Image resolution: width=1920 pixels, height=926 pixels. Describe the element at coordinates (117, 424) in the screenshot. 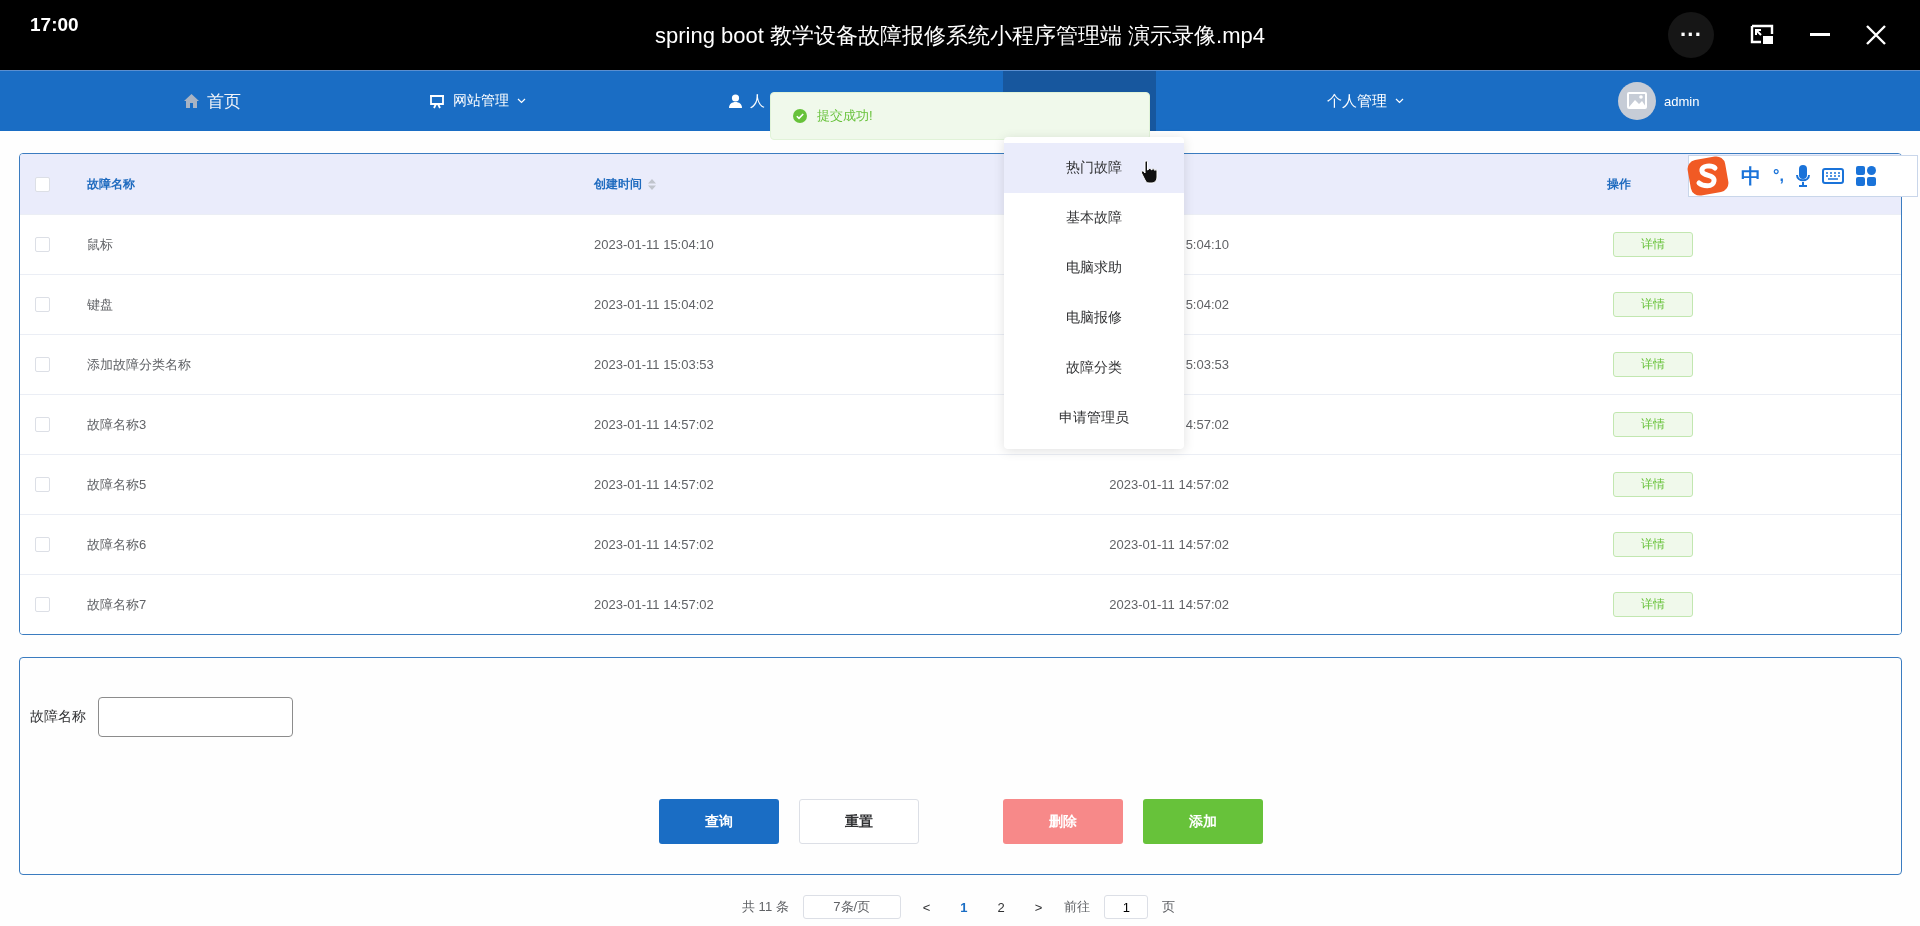

I see `table-cell: 故障名称3` at that location.